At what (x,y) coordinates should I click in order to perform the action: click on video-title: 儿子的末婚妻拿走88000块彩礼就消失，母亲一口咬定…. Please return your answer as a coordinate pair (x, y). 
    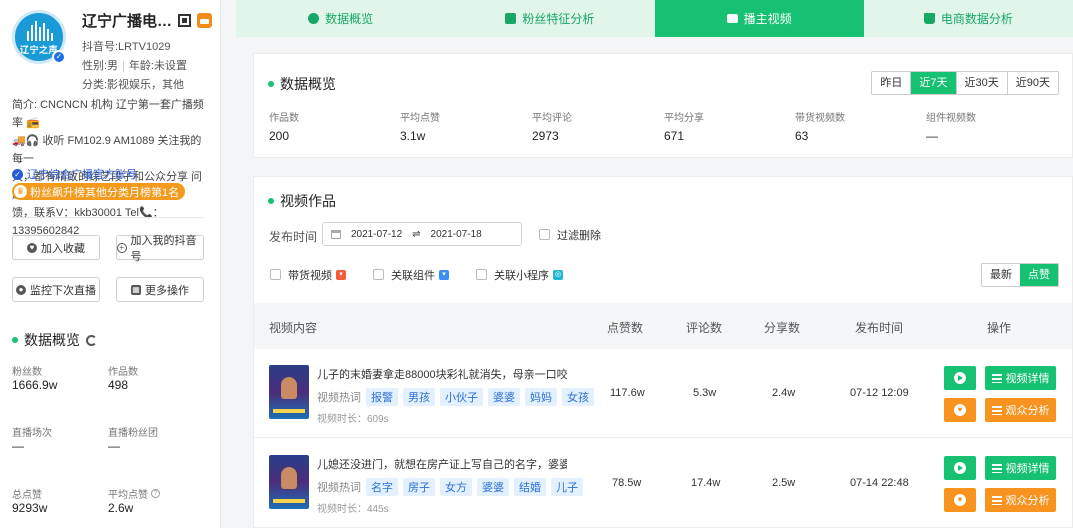
    Looking at the image, I should click on (442, 374).